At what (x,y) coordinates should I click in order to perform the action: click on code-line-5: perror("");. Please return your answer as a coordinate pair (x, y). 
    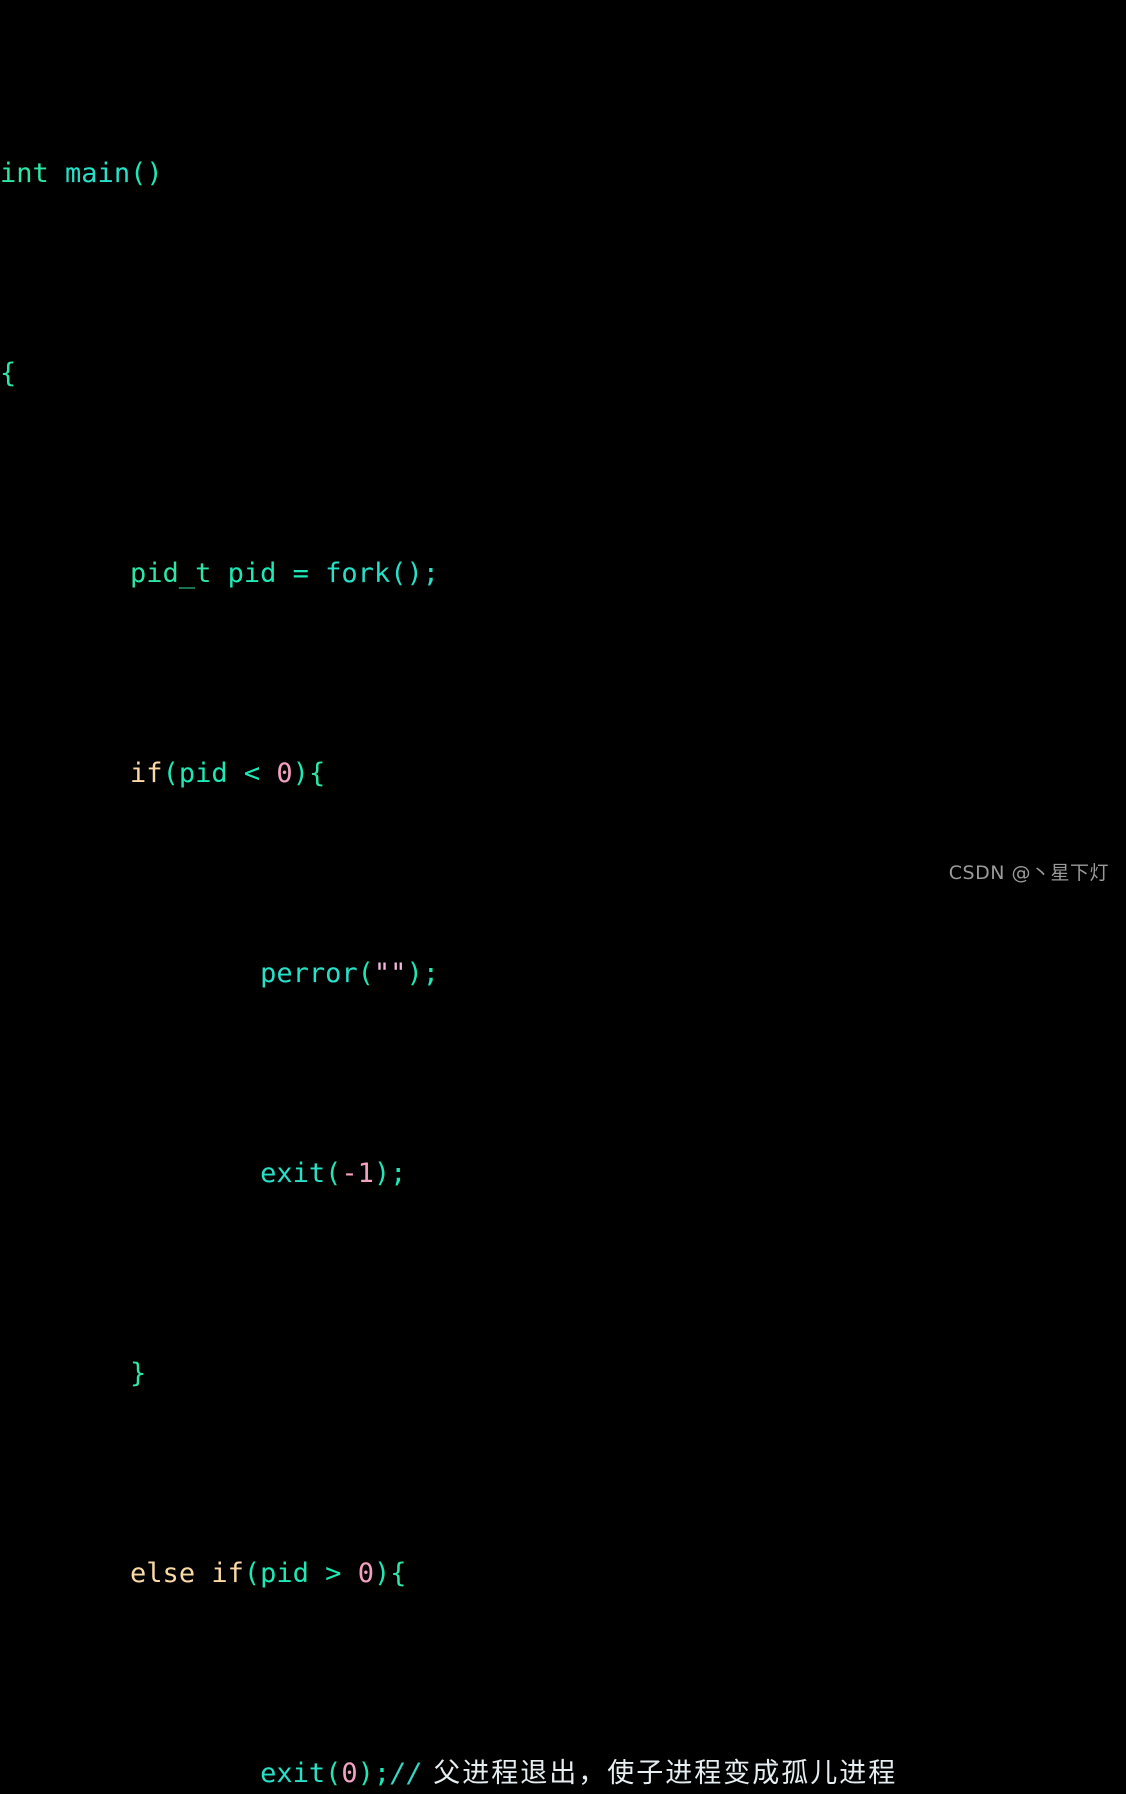
    Looking at the image, I should click on (563, 974).